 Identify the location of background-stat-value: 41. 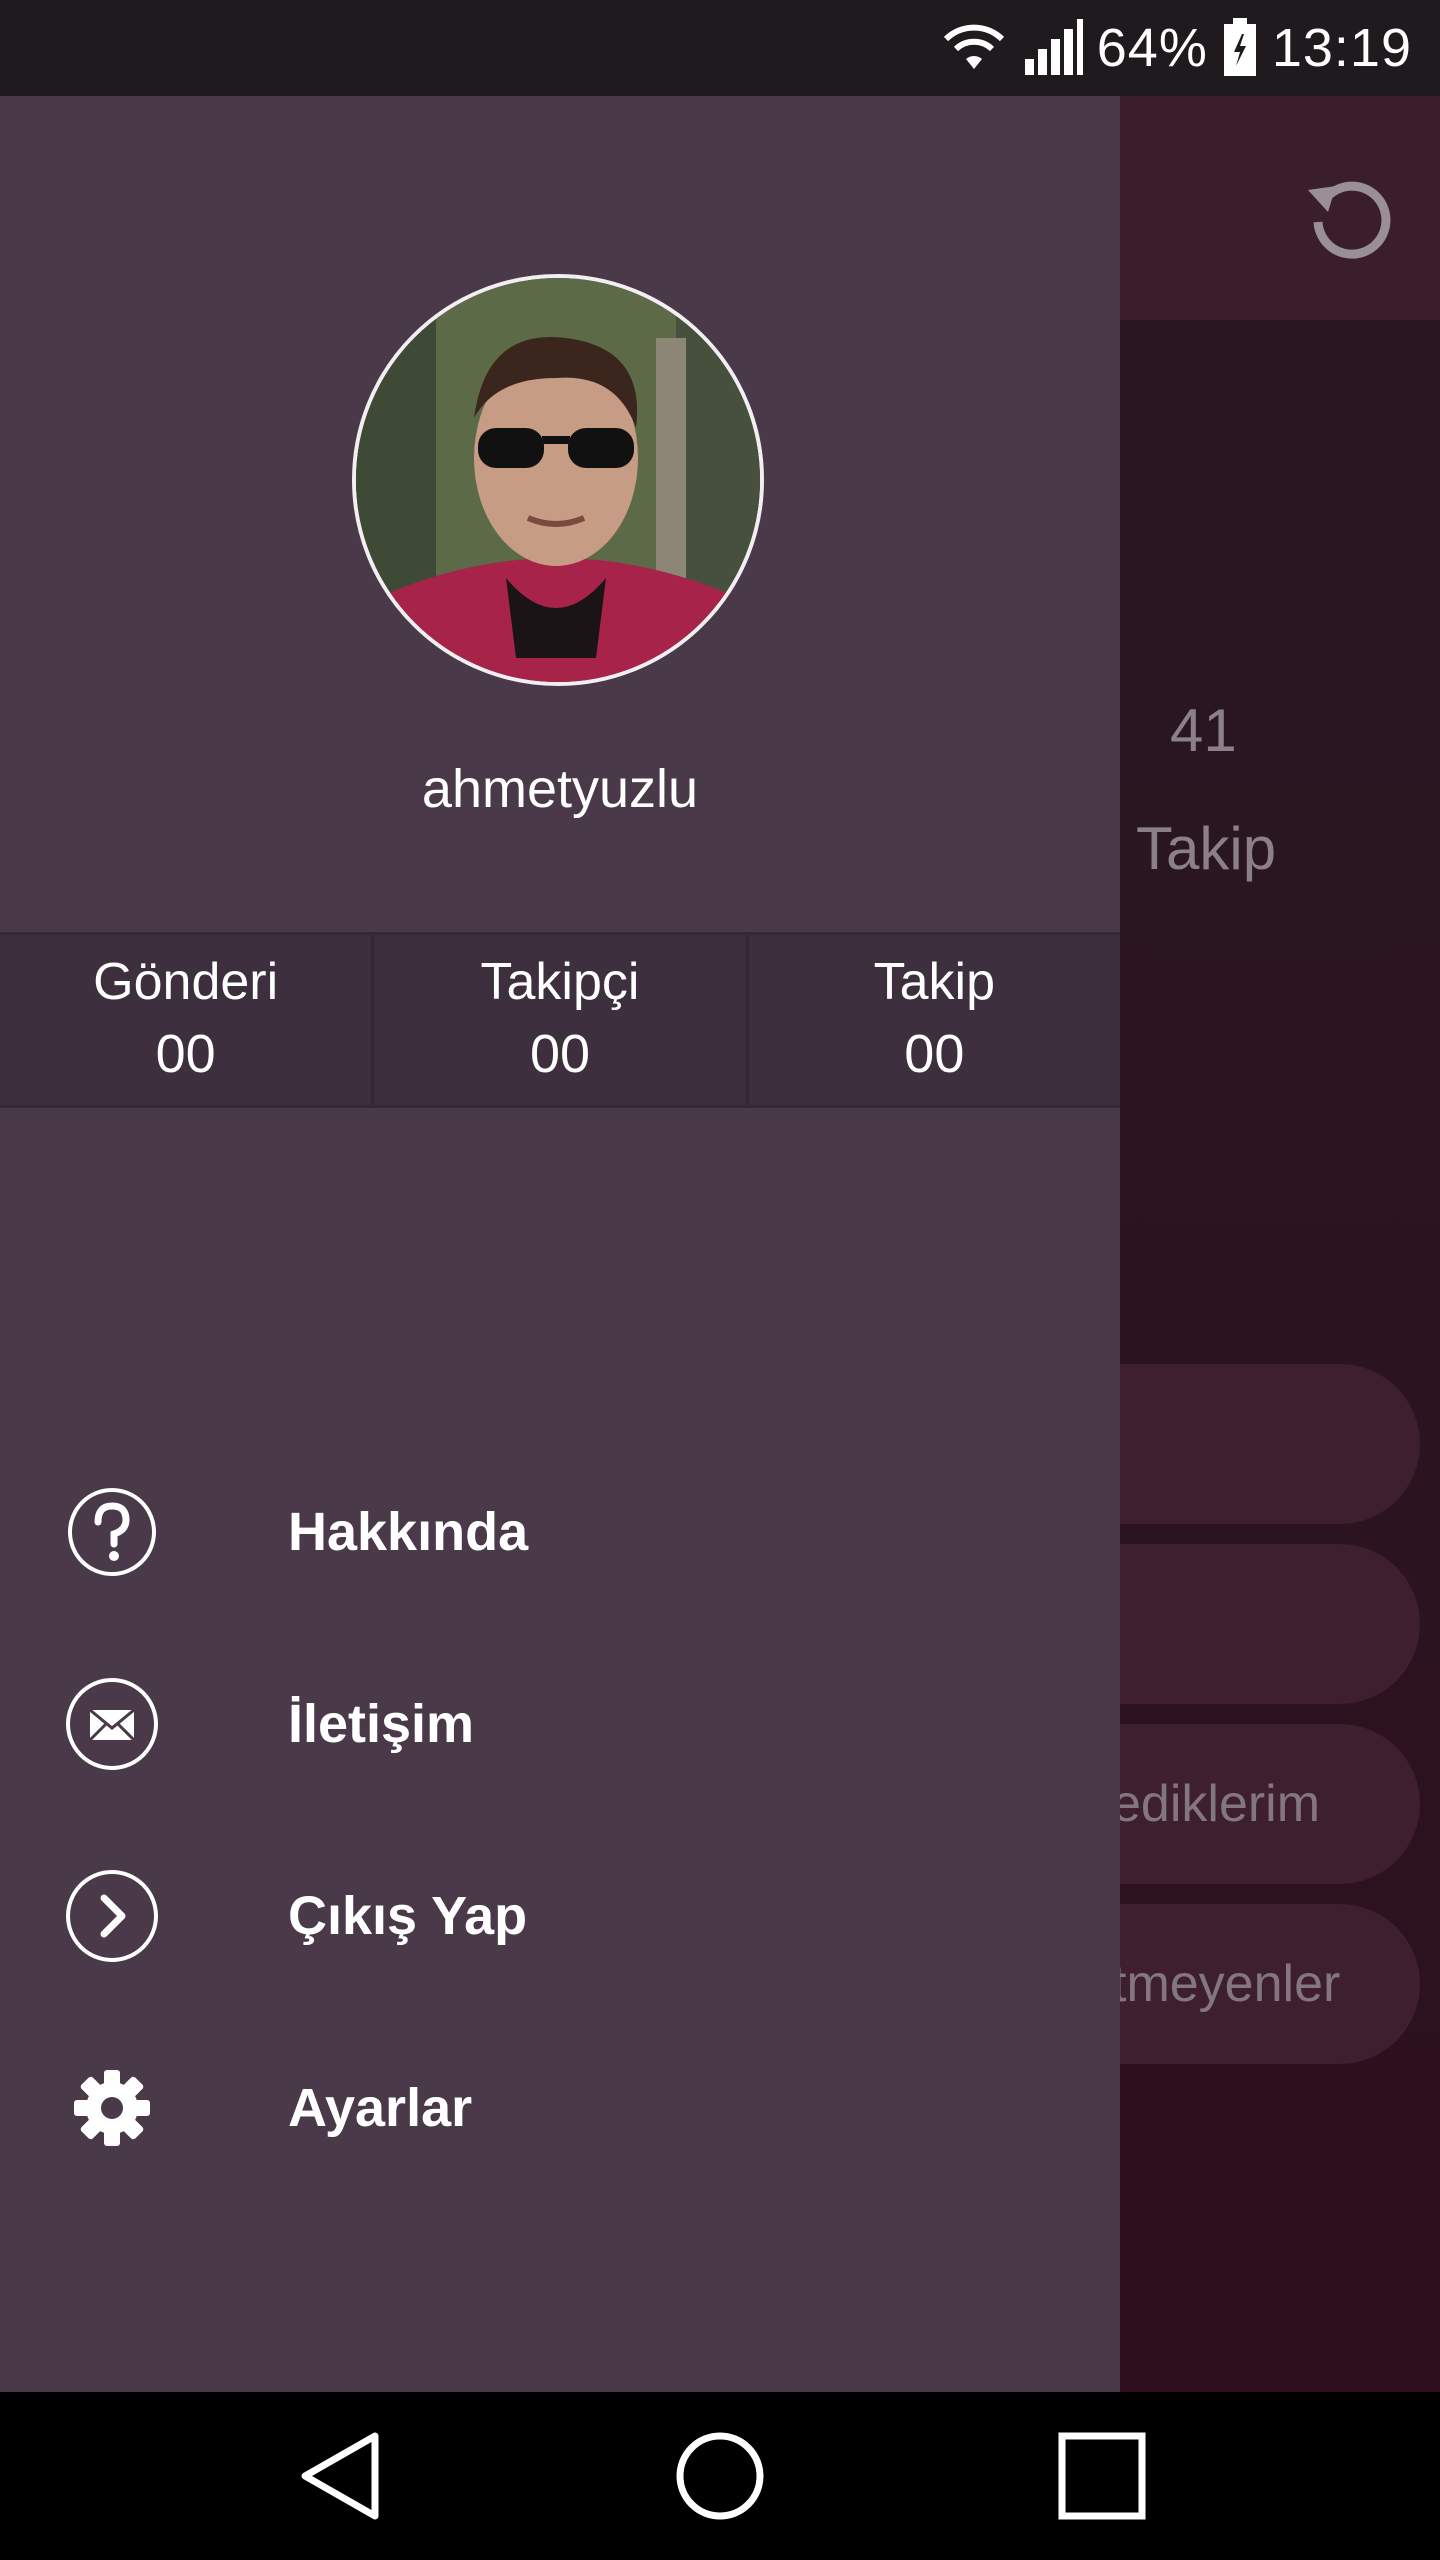
(1203, 730).